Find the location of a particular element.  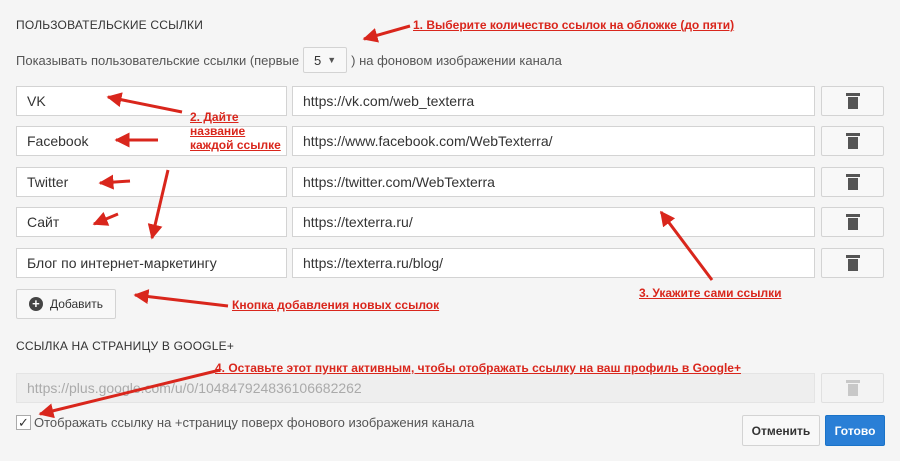

link-name-input: Сайт is located at coordinates (151, 222).